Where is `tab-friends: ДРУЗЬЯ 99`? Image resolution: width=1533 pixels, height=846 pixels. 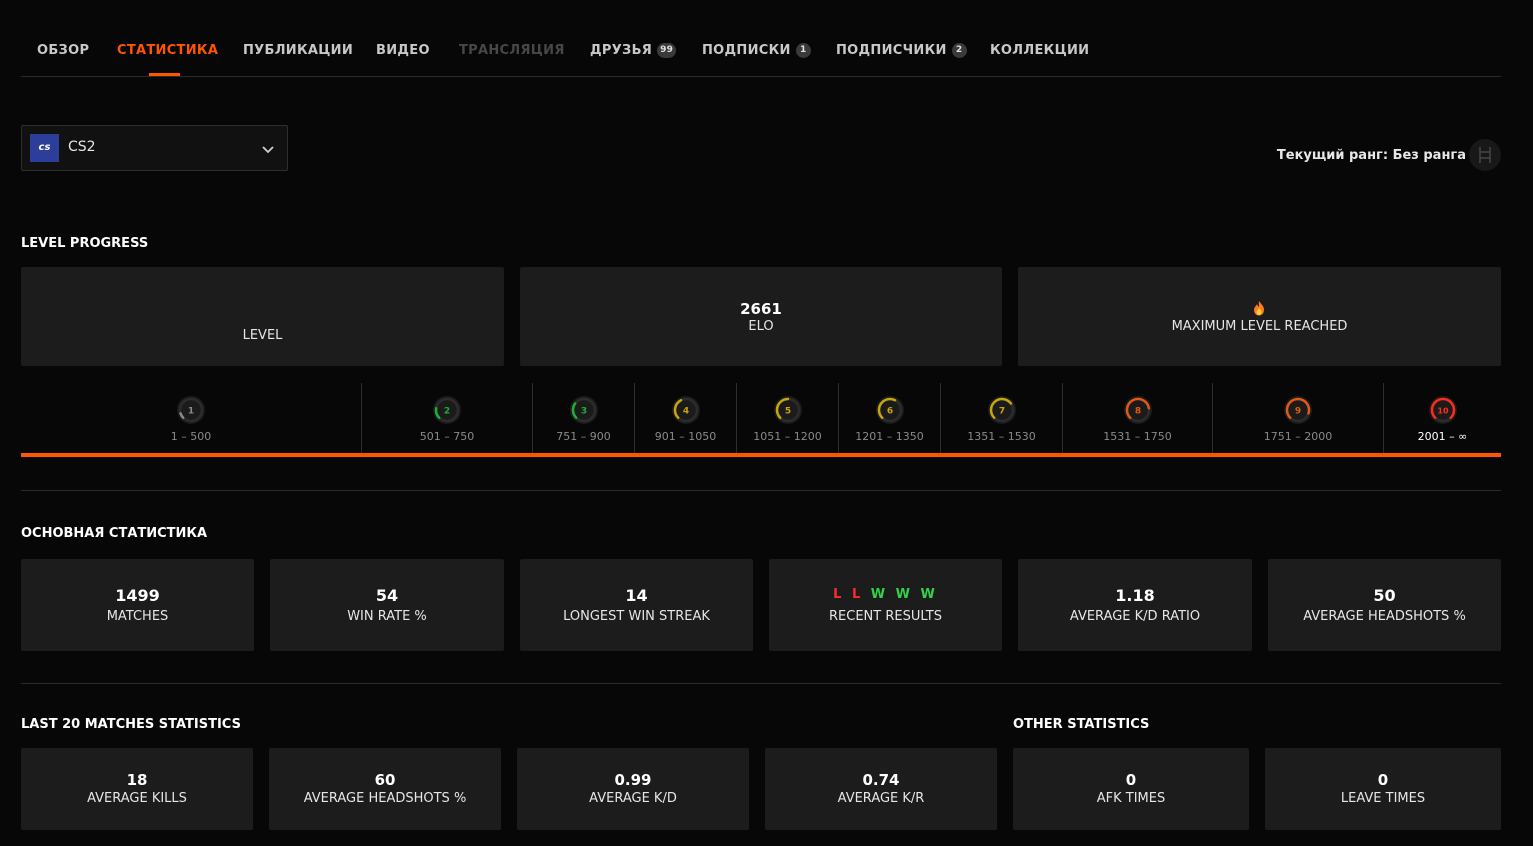 tab-friends: ДРУЗЬЯ 99 is located at coordinates (633, 50).